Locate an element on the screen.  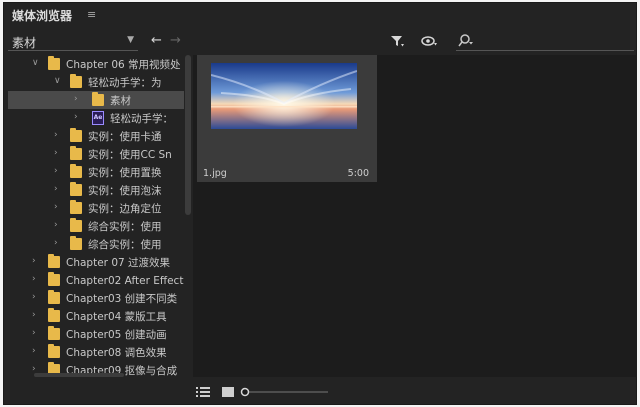
search-input is located at coordinates (545, 41).